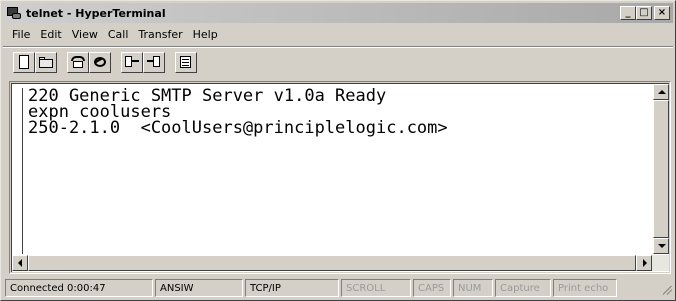 The width and height of the screenshot is (676, 301). What do you see at coordinates (96, 13) in the screenshot?
I see `window-title: telnet - HyperTerminal` at bounding box center [96, 13].